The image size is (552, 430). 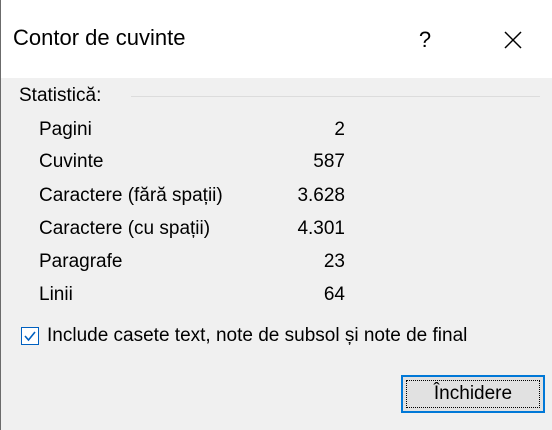 I want to click on stat-row-paragraphs: Paragrafe 23, so click(x=192, y=262).